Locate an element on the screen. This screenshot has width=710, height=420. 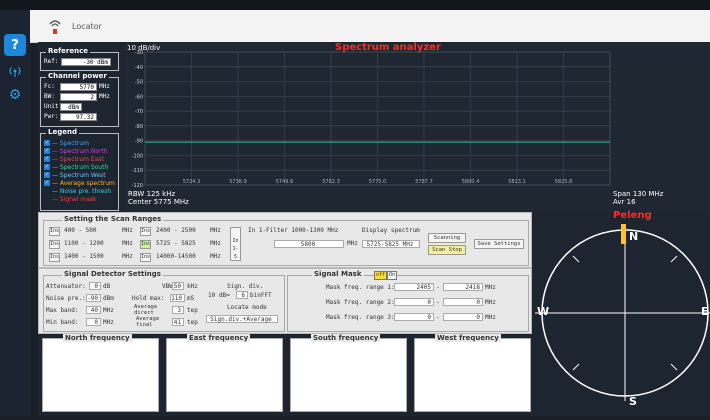
range-5-unit: MHz is located at coordinates (215, 243).